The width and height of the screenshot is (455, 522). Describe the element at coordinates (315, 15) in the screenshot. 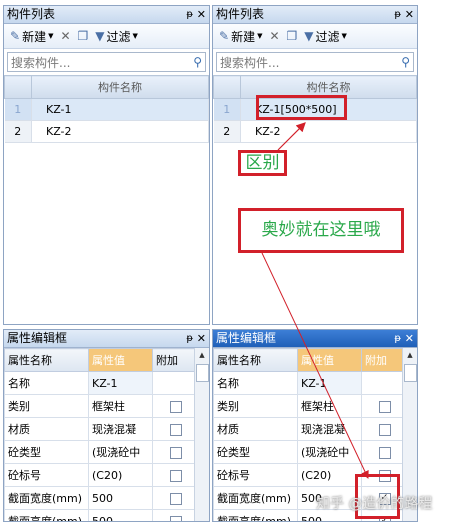

I see `right-list-titlebar: 构件列表 ᵽ ✕` at that location.